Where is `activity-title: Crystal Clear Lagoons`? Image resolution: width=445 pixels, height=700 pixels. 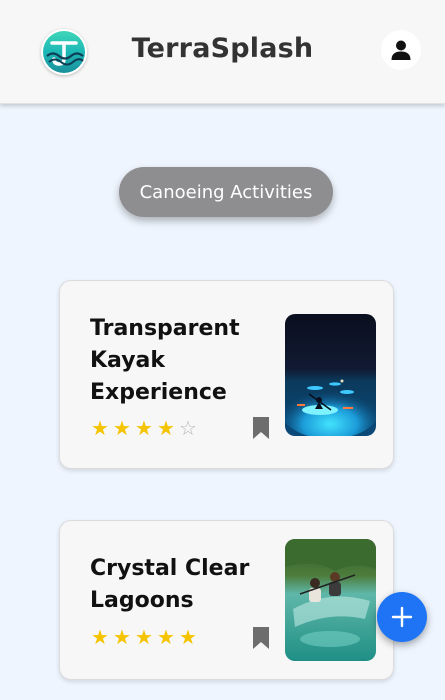
activity-title: Crystal Clear Lagoons is located at coordinates (170, 584).